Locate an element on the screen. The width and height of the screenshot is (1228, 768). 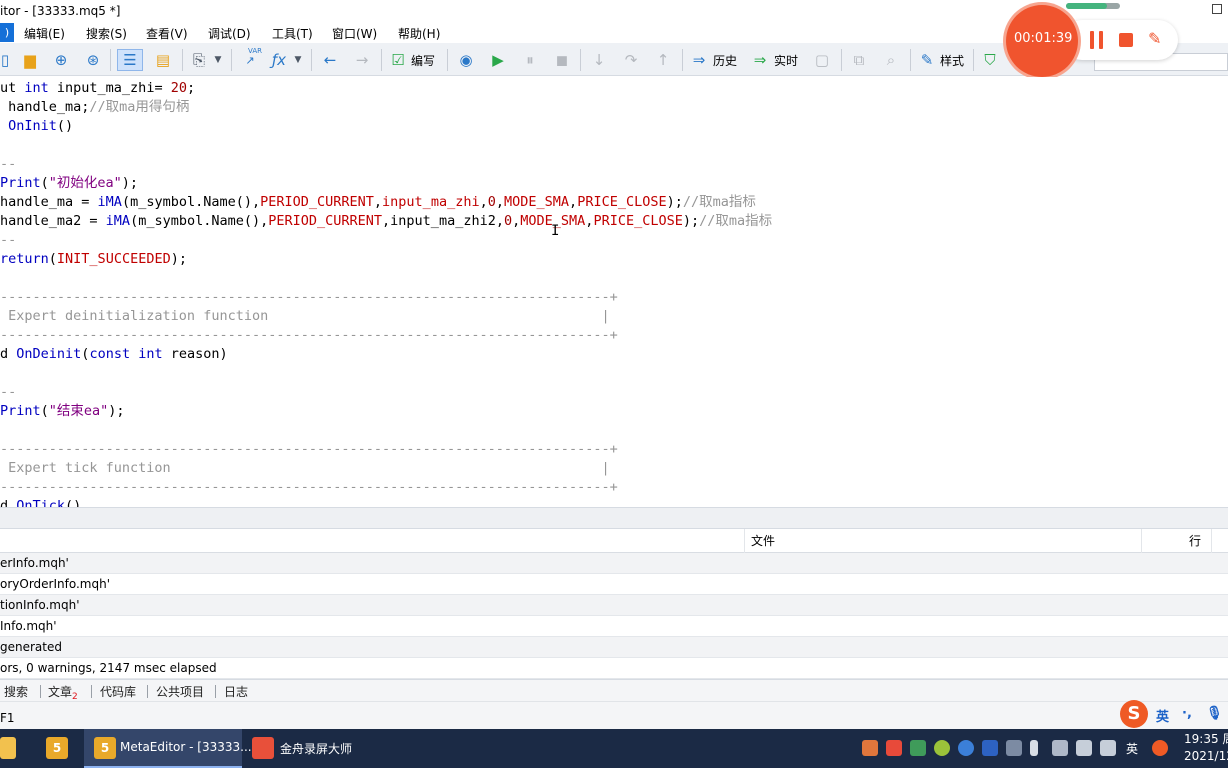
recorder-pen-icon: ✎ is located at coordinates (1154, 38).